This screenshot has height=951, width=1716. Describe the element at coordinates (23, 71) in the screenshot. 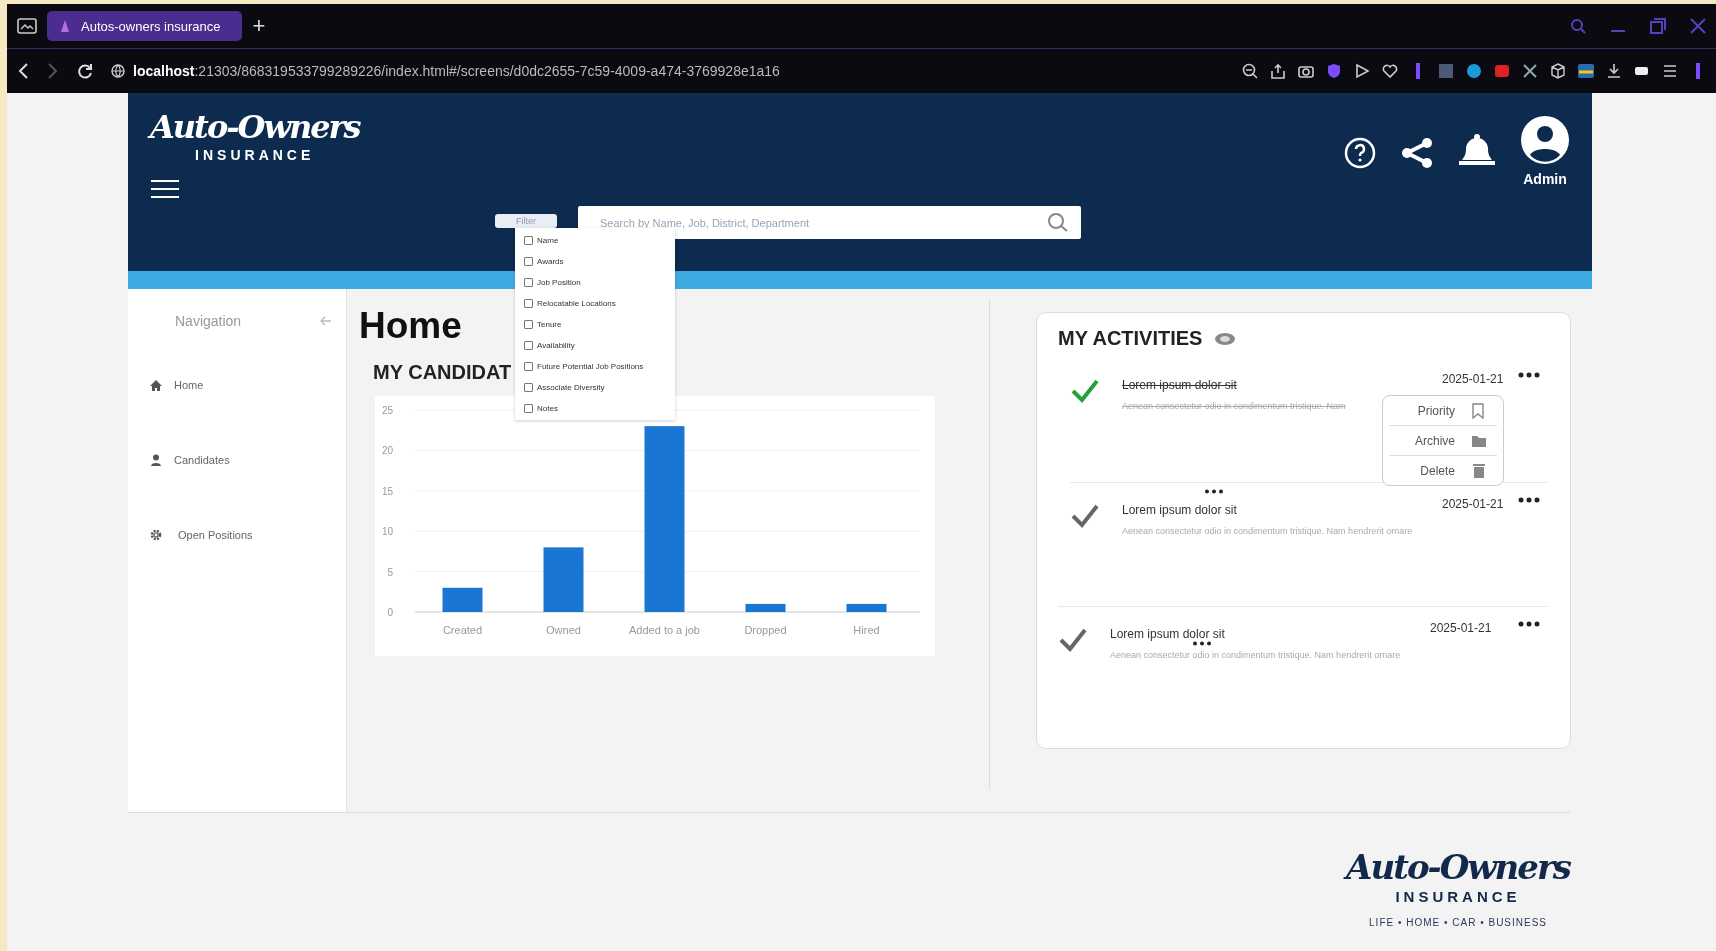

I see `back-icon` at that location.